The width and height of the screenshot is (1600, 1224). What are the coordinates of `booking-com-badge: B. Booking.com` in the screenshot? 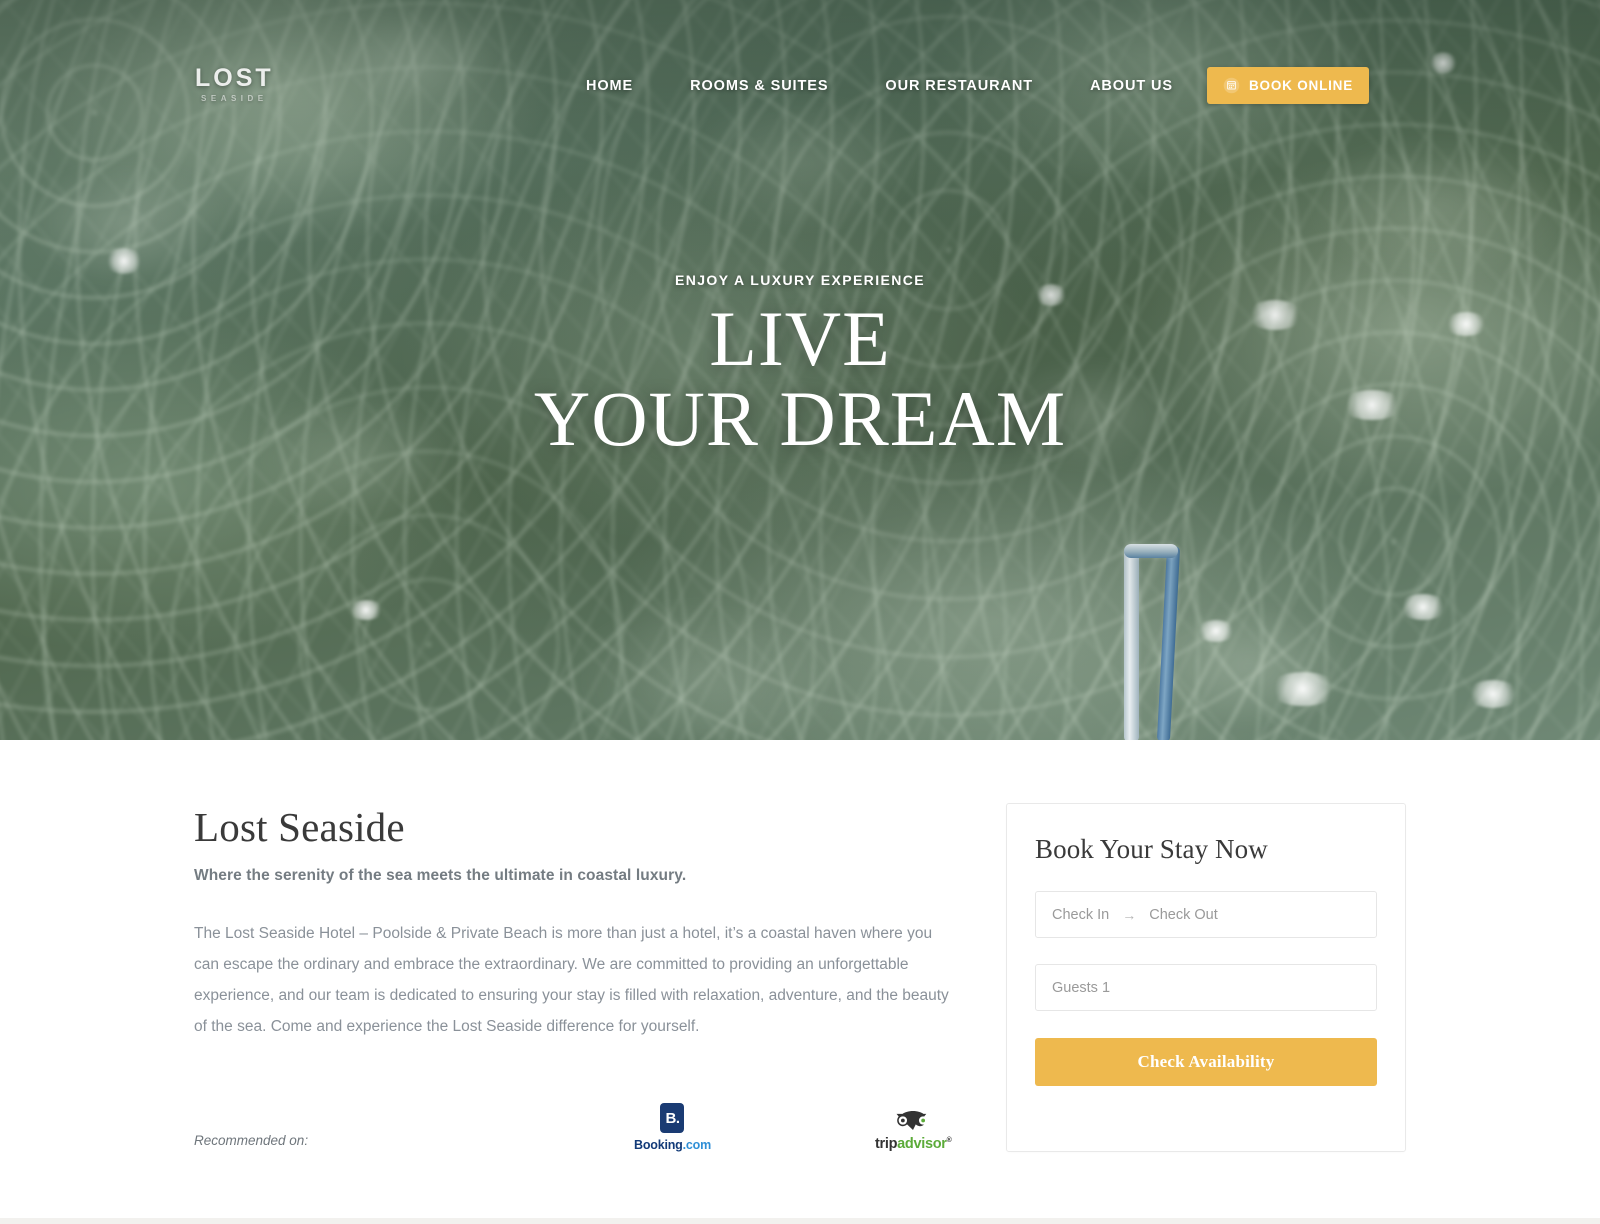 It's located at (672, 1127).